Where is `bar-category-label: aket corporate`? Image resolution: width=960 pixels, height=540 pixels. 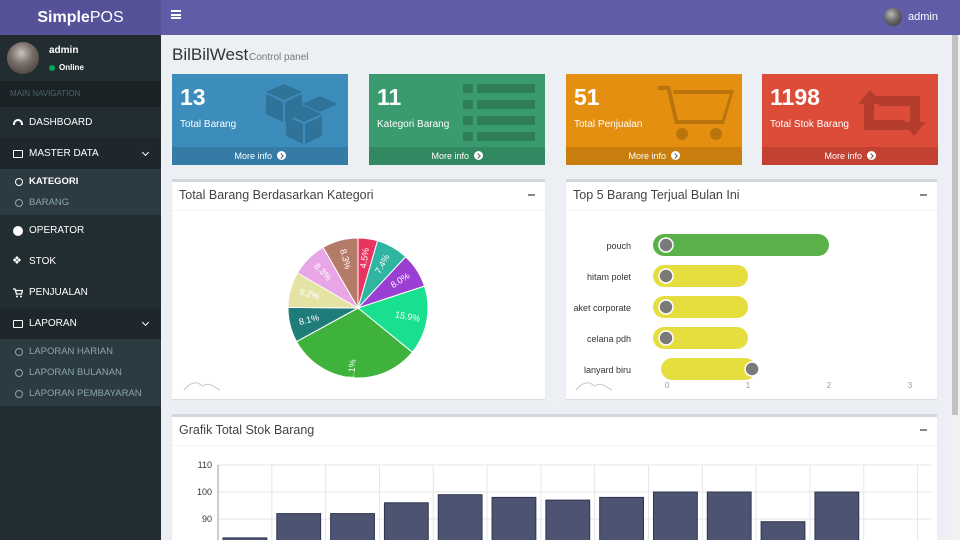 bar-category-label: aket corporate is located at coordinates (602, 308).